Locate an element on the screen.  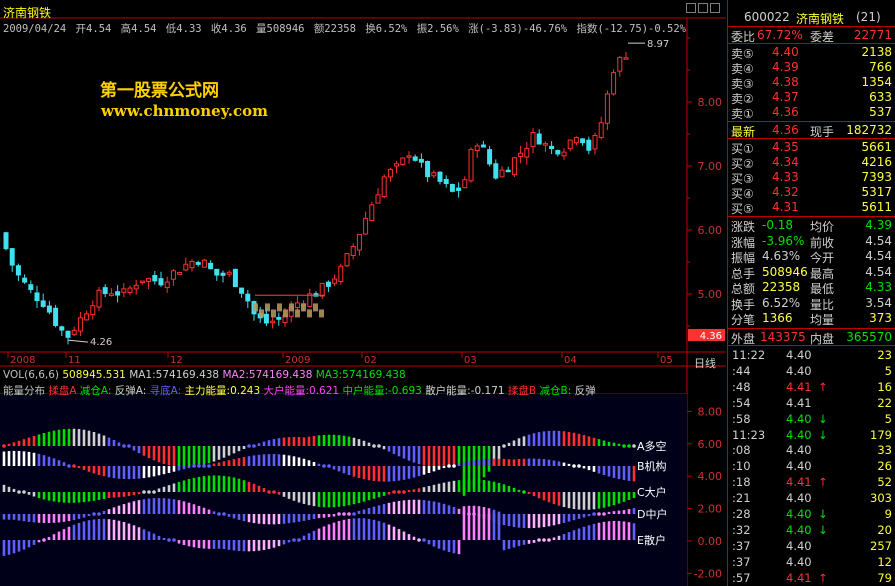
tick-time: :32 is located at coordinates (741, 529).